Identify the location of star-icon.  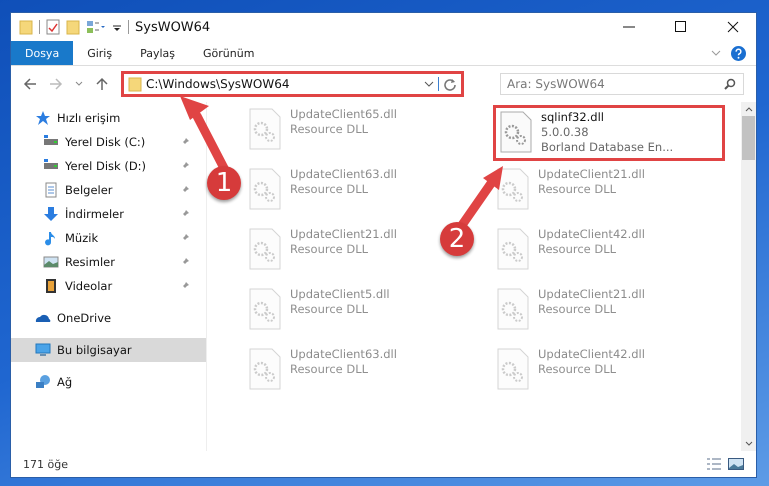
(43, 118).